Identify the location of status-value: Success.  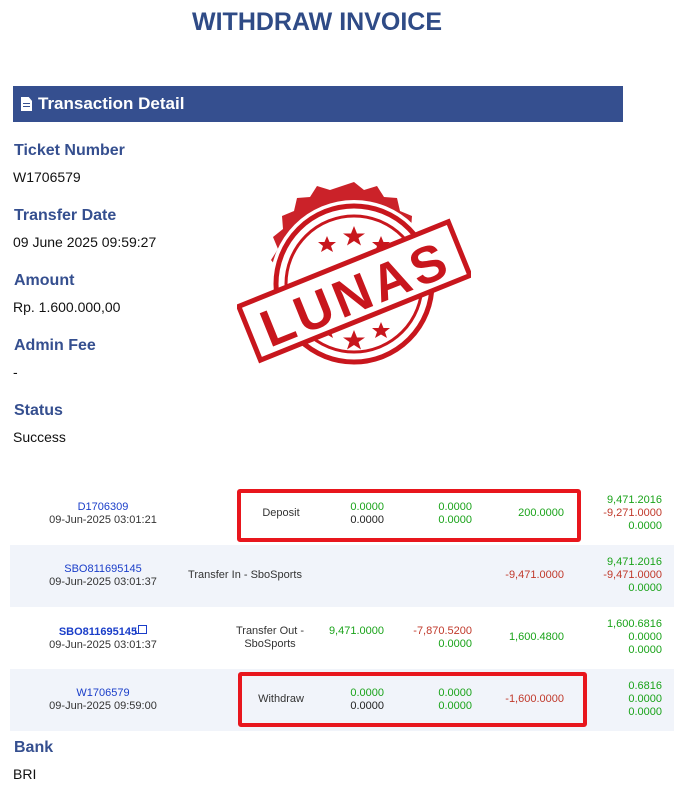
(39, 437).